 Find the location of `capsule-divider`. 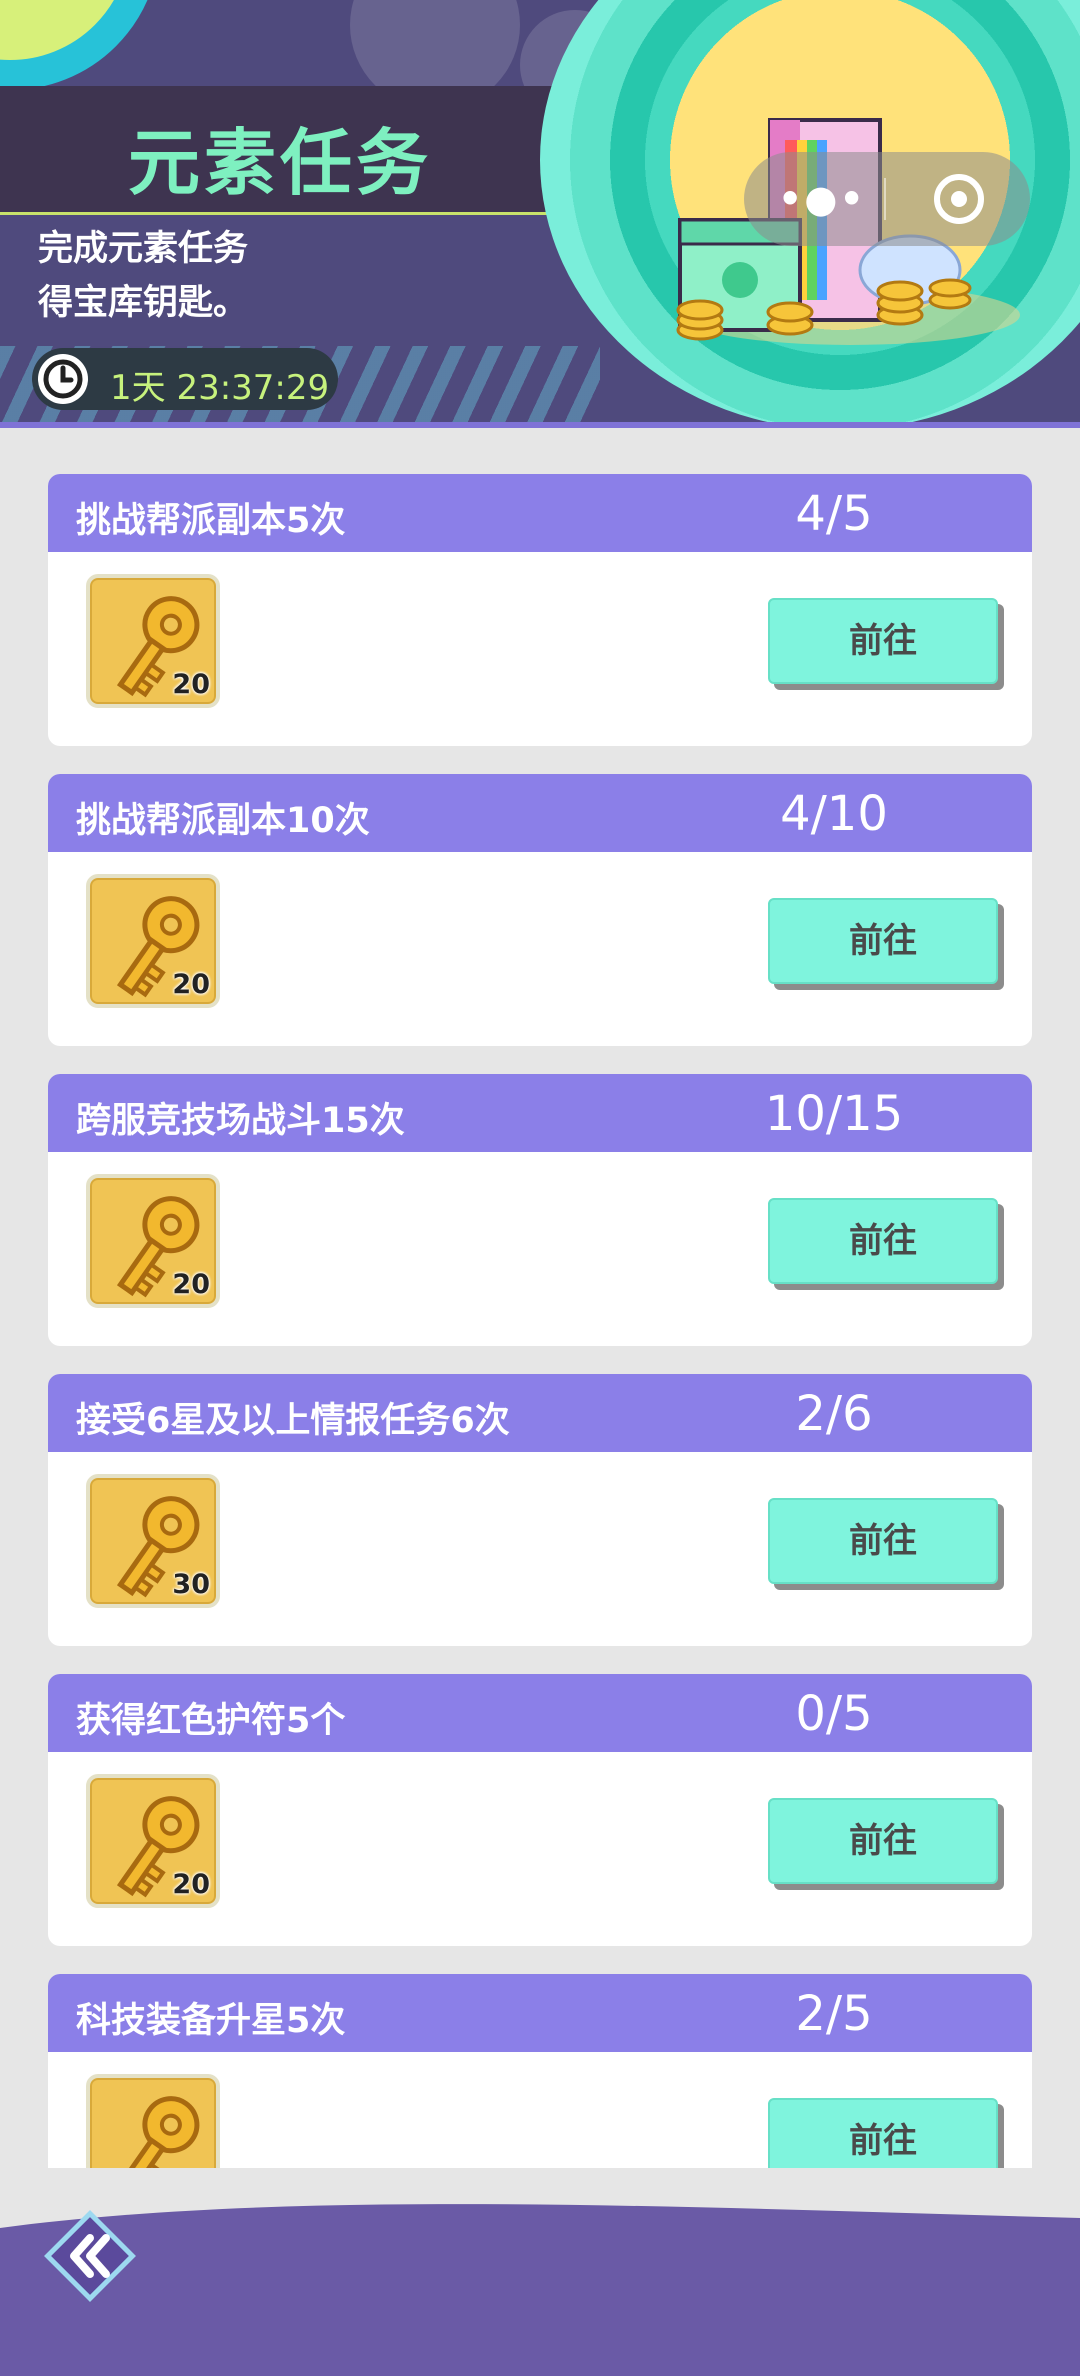

capsule-divider is located at coordinates (885, 199).